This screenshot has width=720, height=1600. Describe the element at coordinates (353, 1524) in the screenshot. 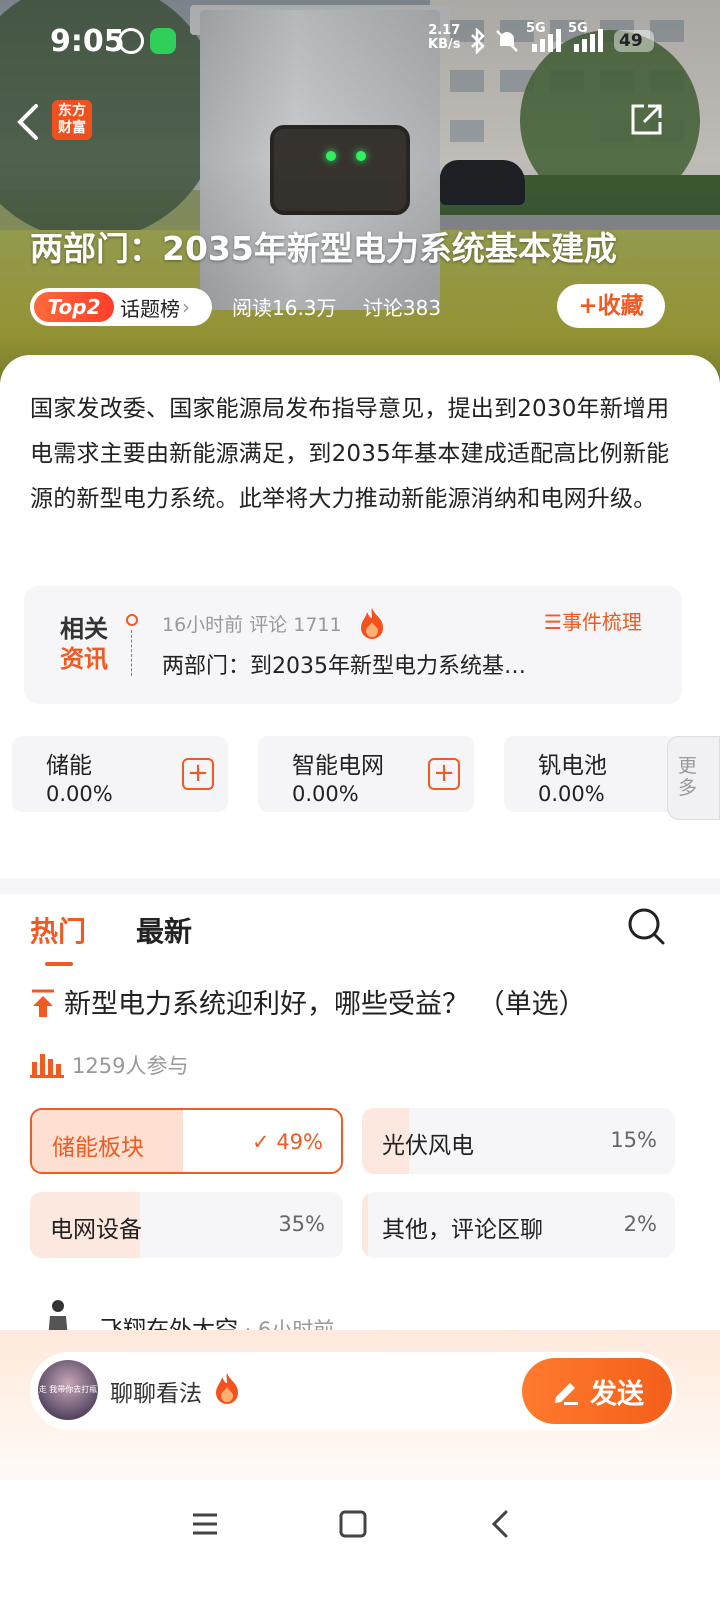

I see `home-icon` at that location.